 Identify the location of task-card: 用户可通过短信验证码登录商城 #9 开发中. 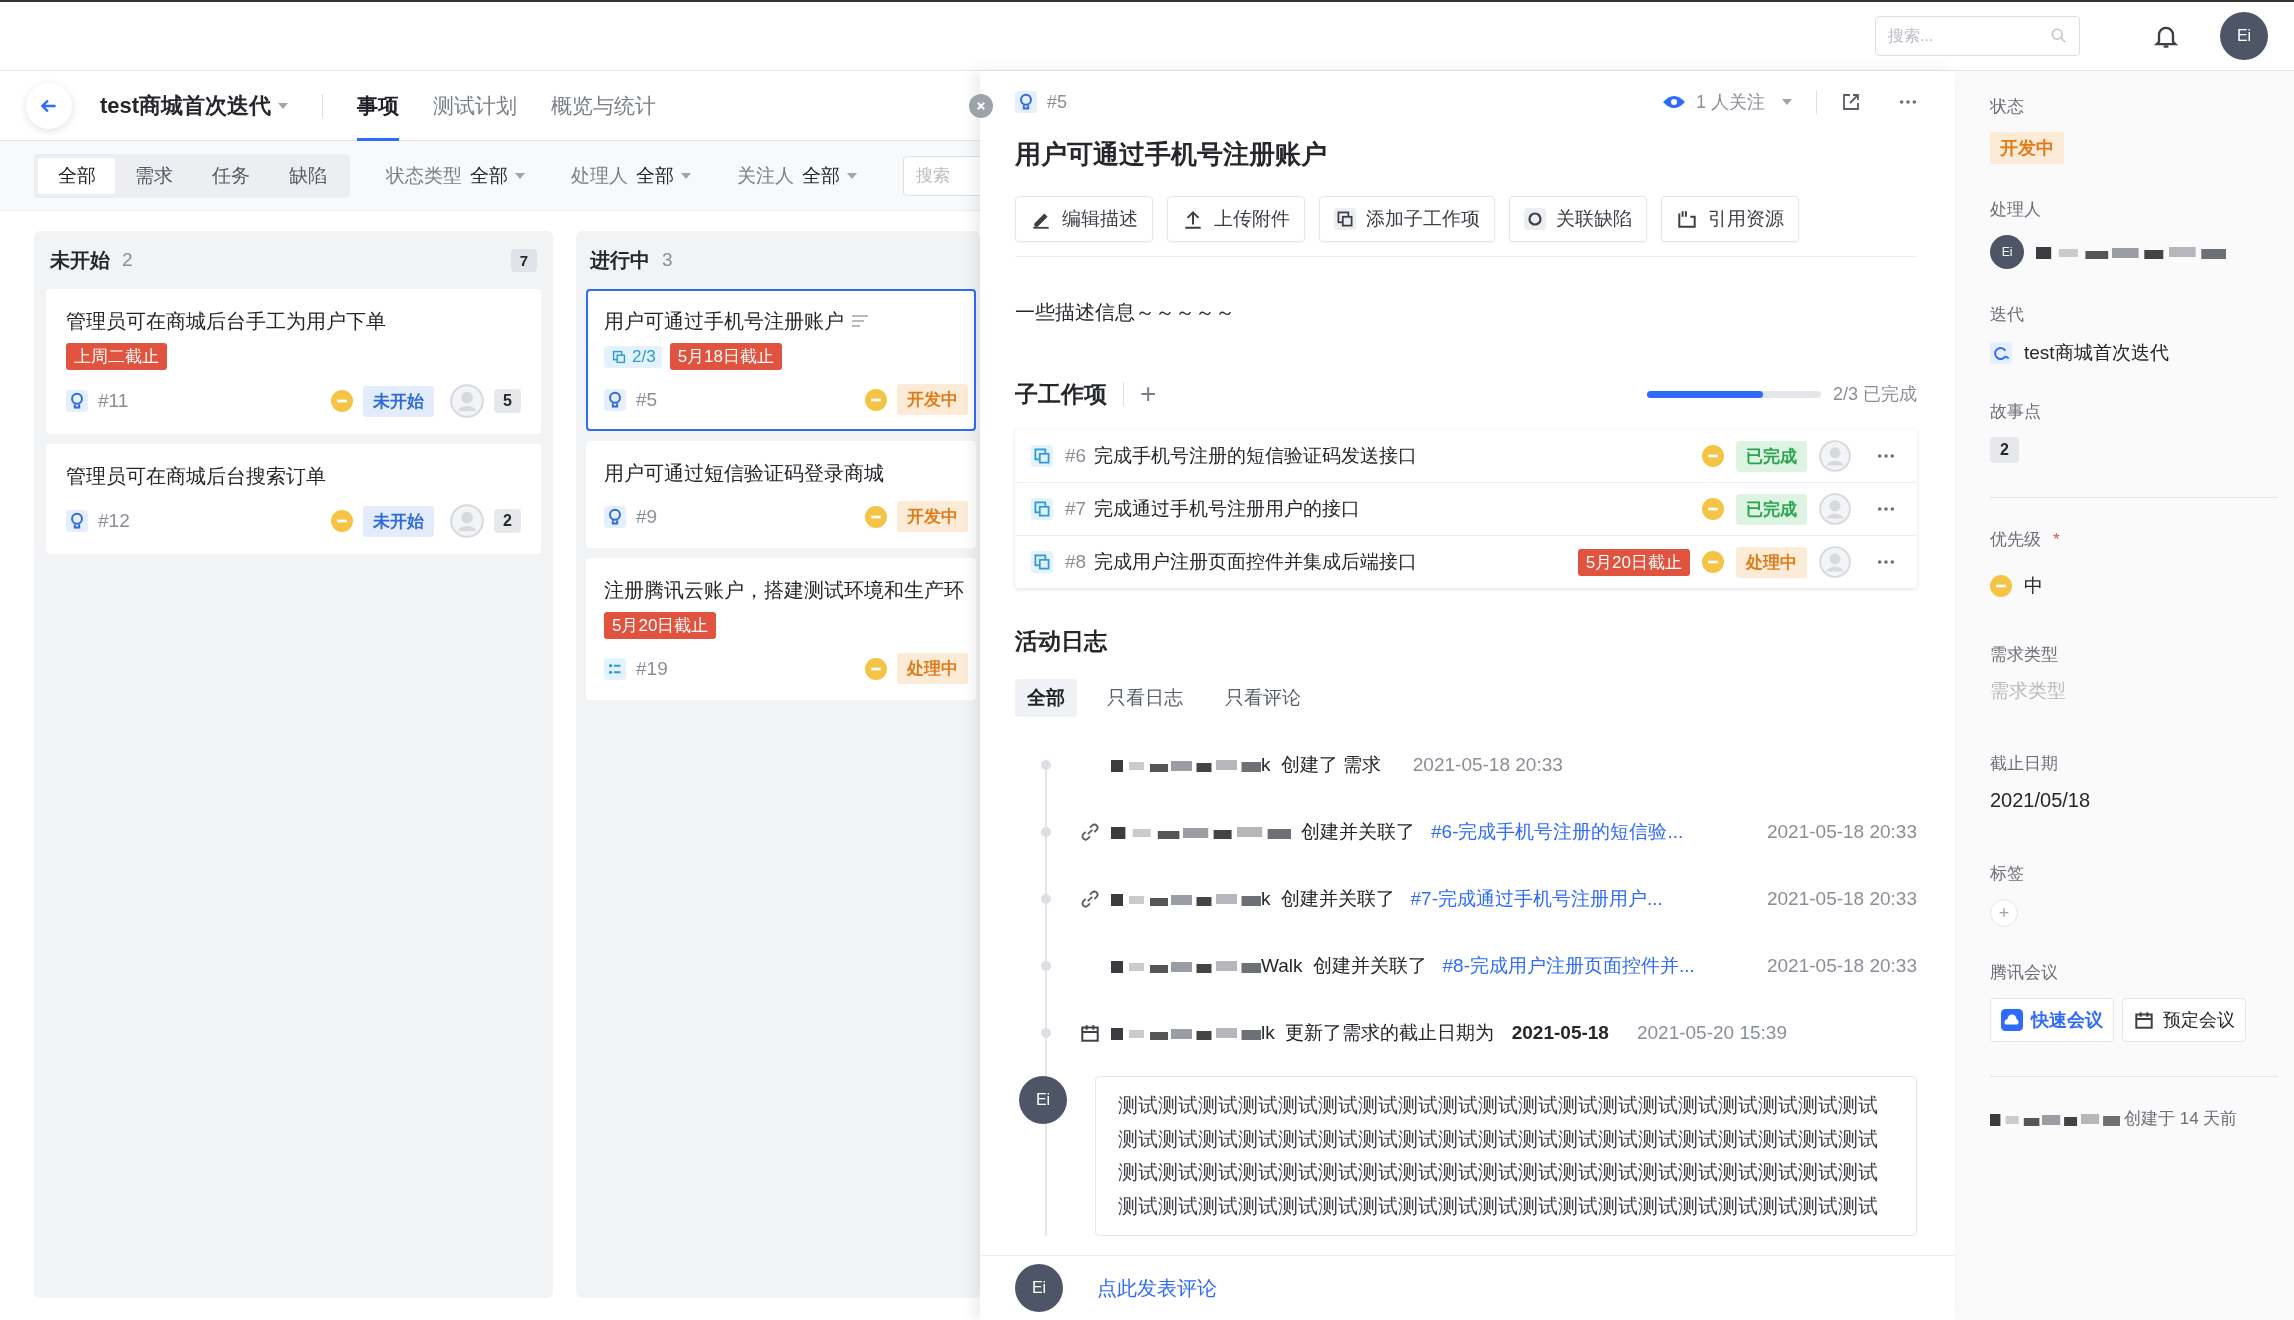
(781, 494).